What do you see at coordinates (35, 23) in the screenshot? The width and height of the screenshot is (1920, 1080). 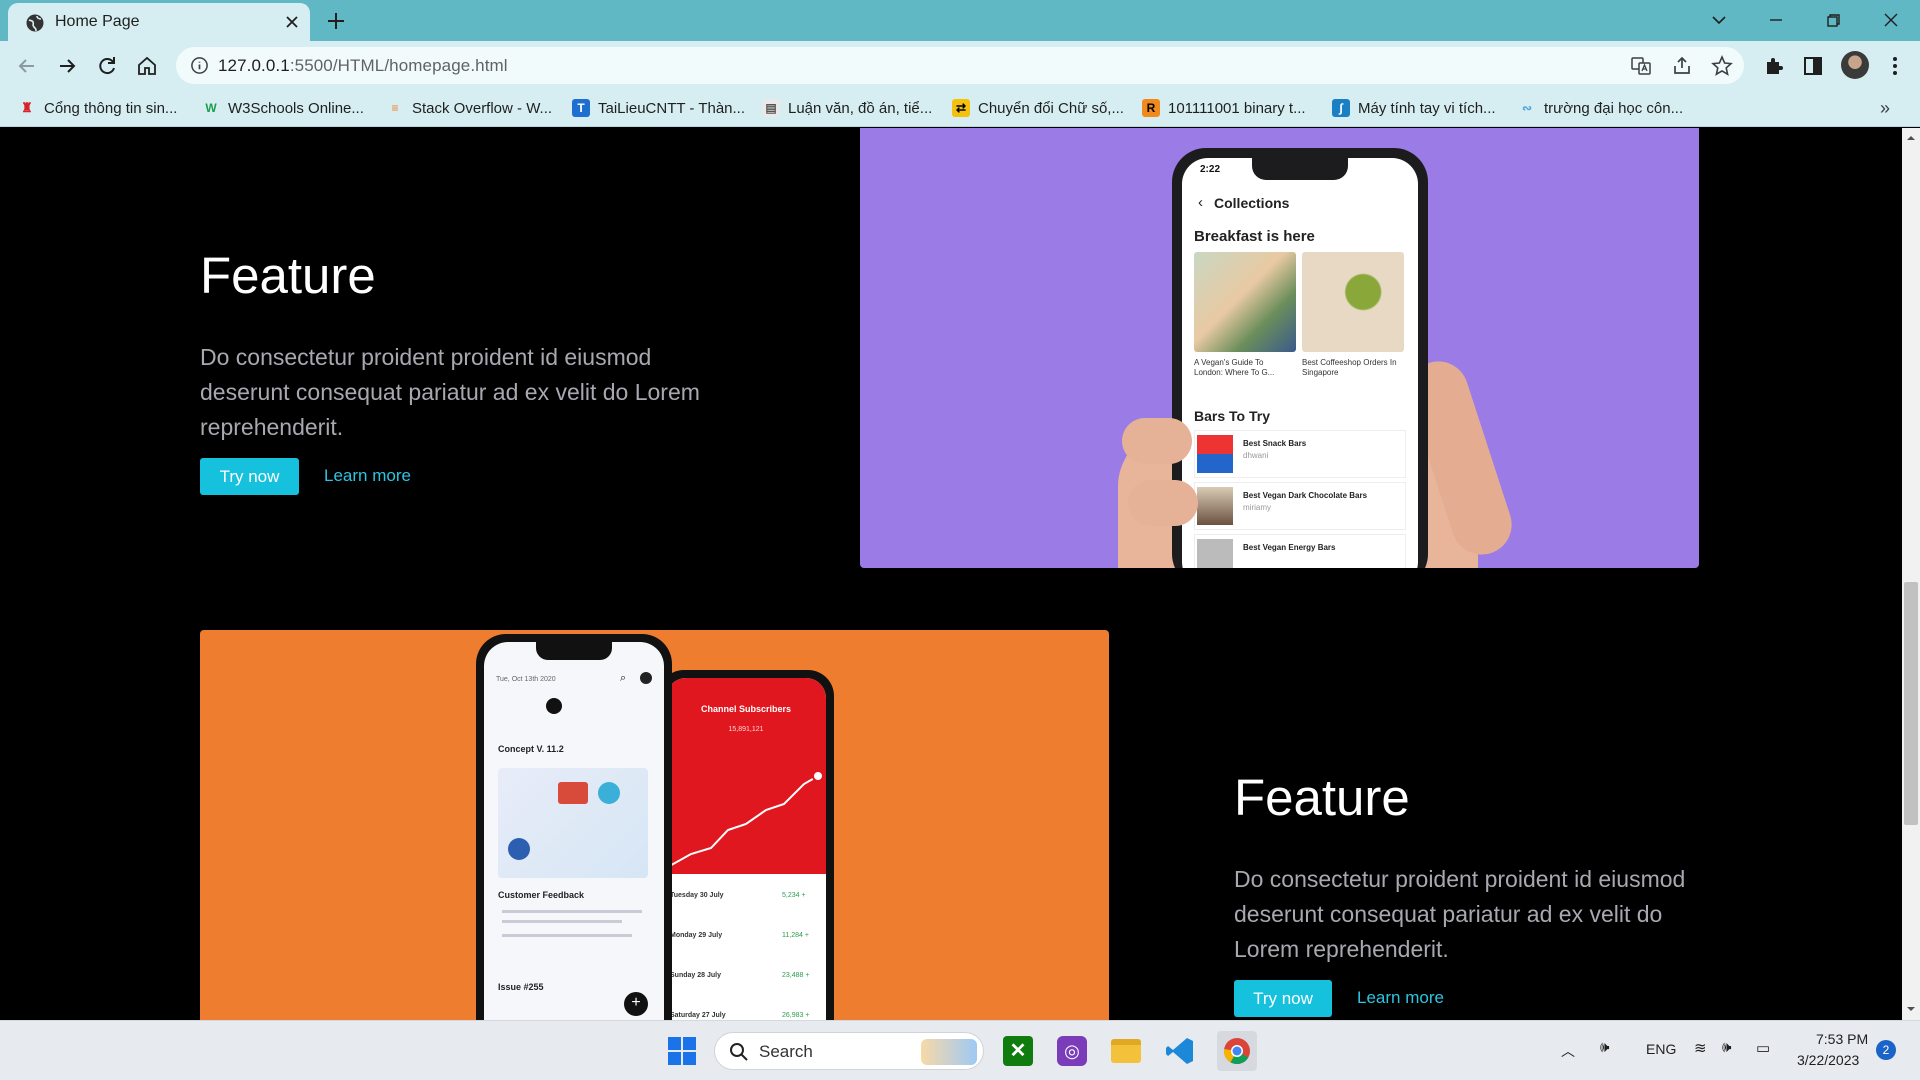 I see `globe-icon` at bounding box center [35, 23].